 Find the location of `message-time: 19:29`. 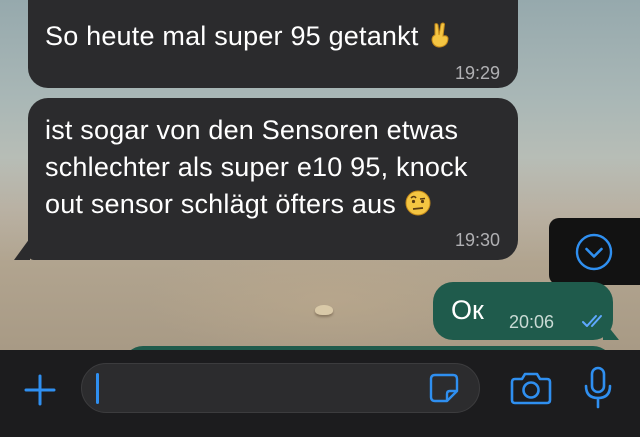

message-time: 19:29 is located at coordinates (477, 73).